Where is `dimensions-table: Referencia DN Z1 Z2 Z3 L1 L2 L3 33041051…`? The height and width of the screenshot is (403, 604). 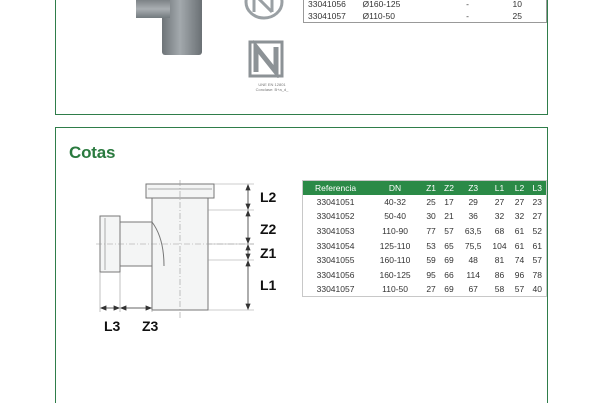 dimensions-table: Referencia DN Z1 Z2 Z3 L1 L2 L3 33041051… is located at coordinates (424, 239).